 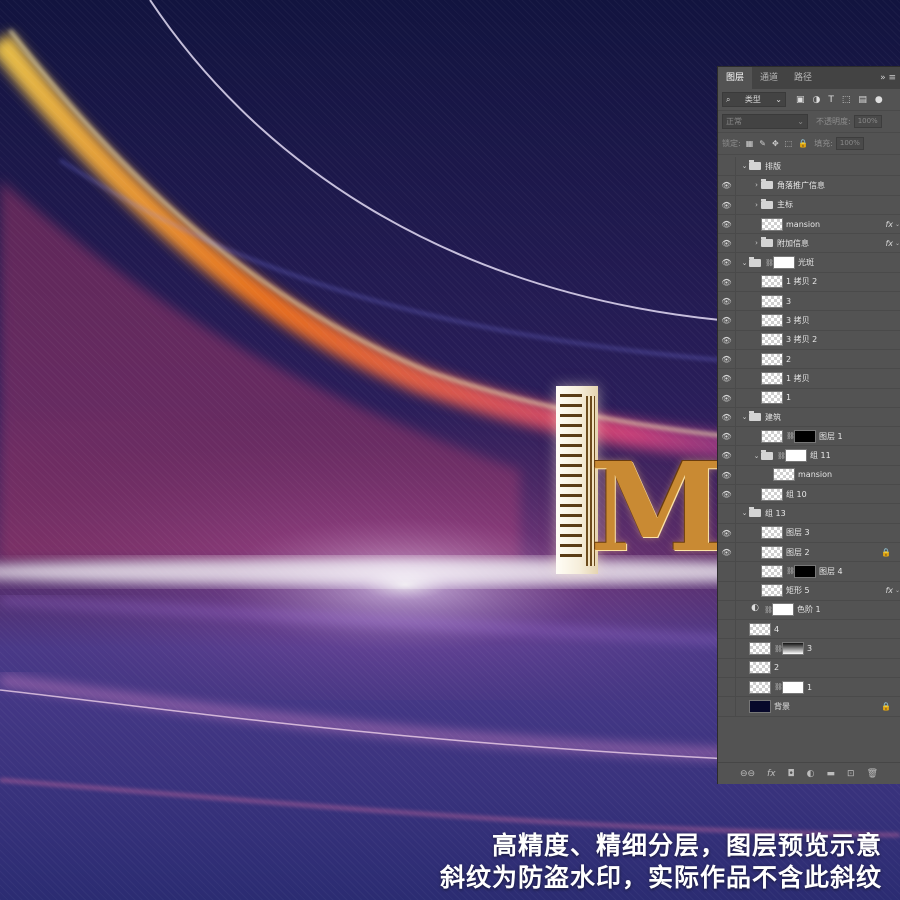 What do you see at coordinates (803, 143) in the screenshot?
I see `lock-all-icon: 🔒` at bounding box center [803, 143].